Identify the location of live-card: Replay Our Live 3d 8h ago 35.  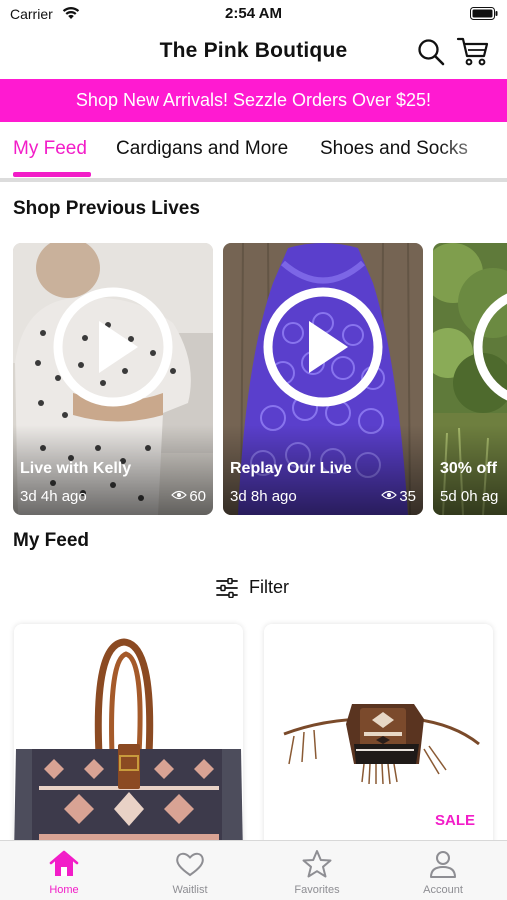
(323, 379).